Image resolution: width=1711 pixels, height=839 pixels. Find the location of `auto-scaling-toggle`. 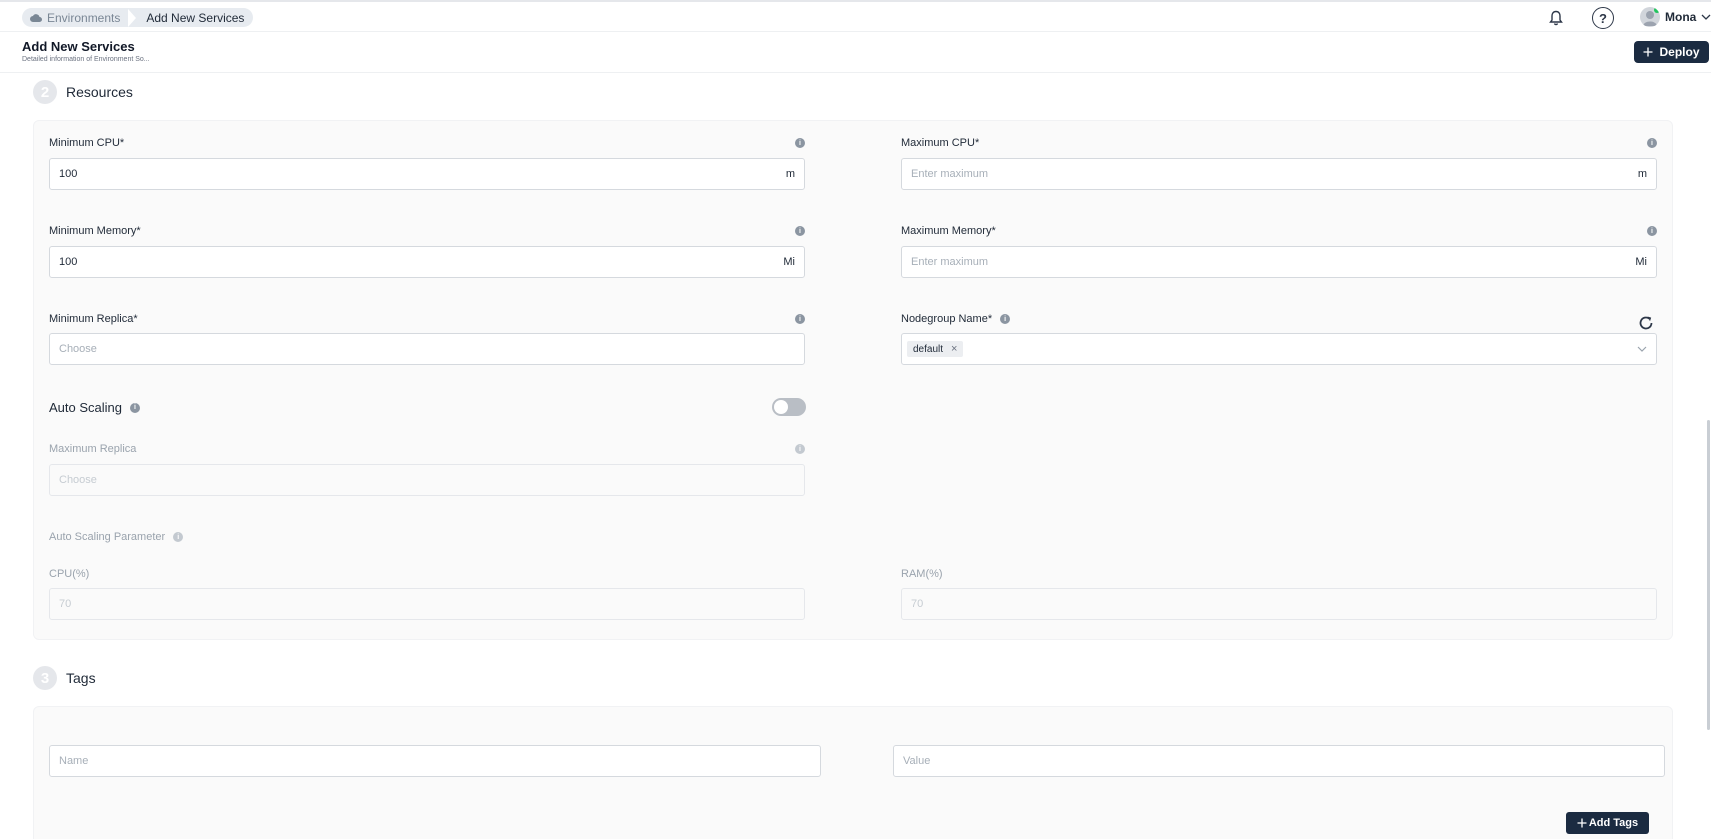

auto-scaling-toggle is located at coordinates (789, 407).